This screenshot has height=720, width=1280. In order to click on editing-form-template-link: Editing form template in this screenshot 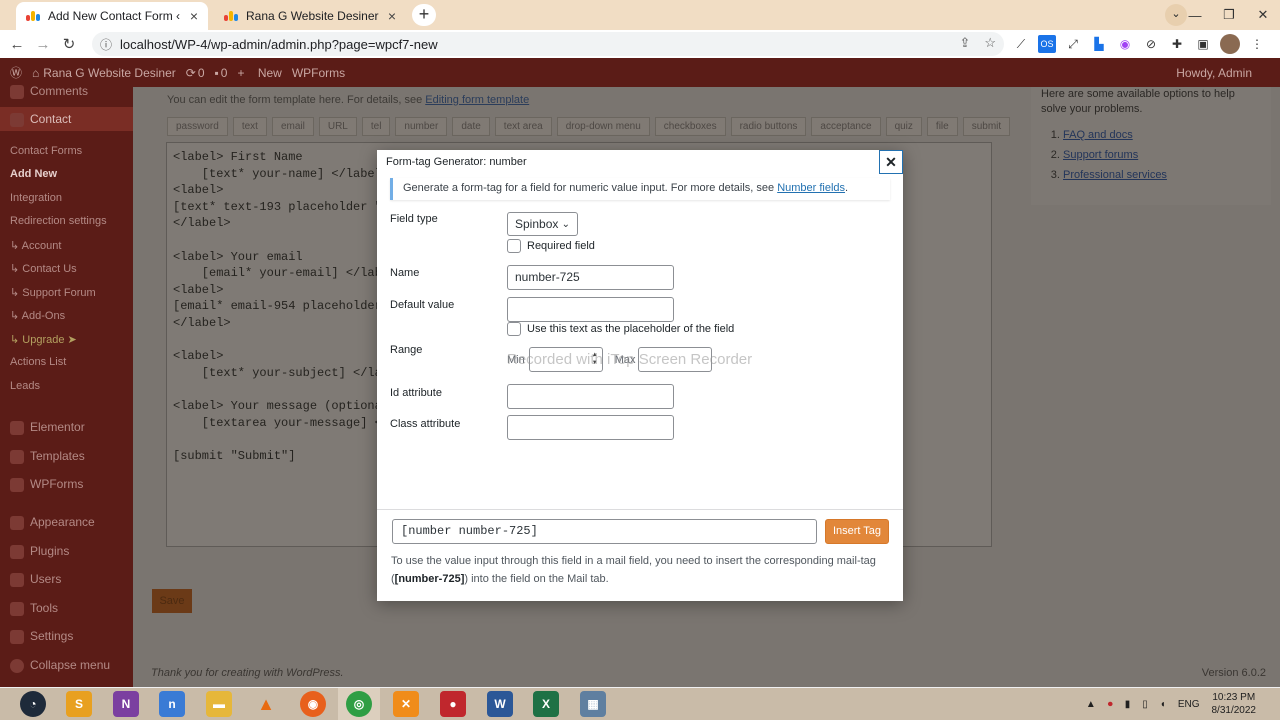, I will do `click(477, 100)`.